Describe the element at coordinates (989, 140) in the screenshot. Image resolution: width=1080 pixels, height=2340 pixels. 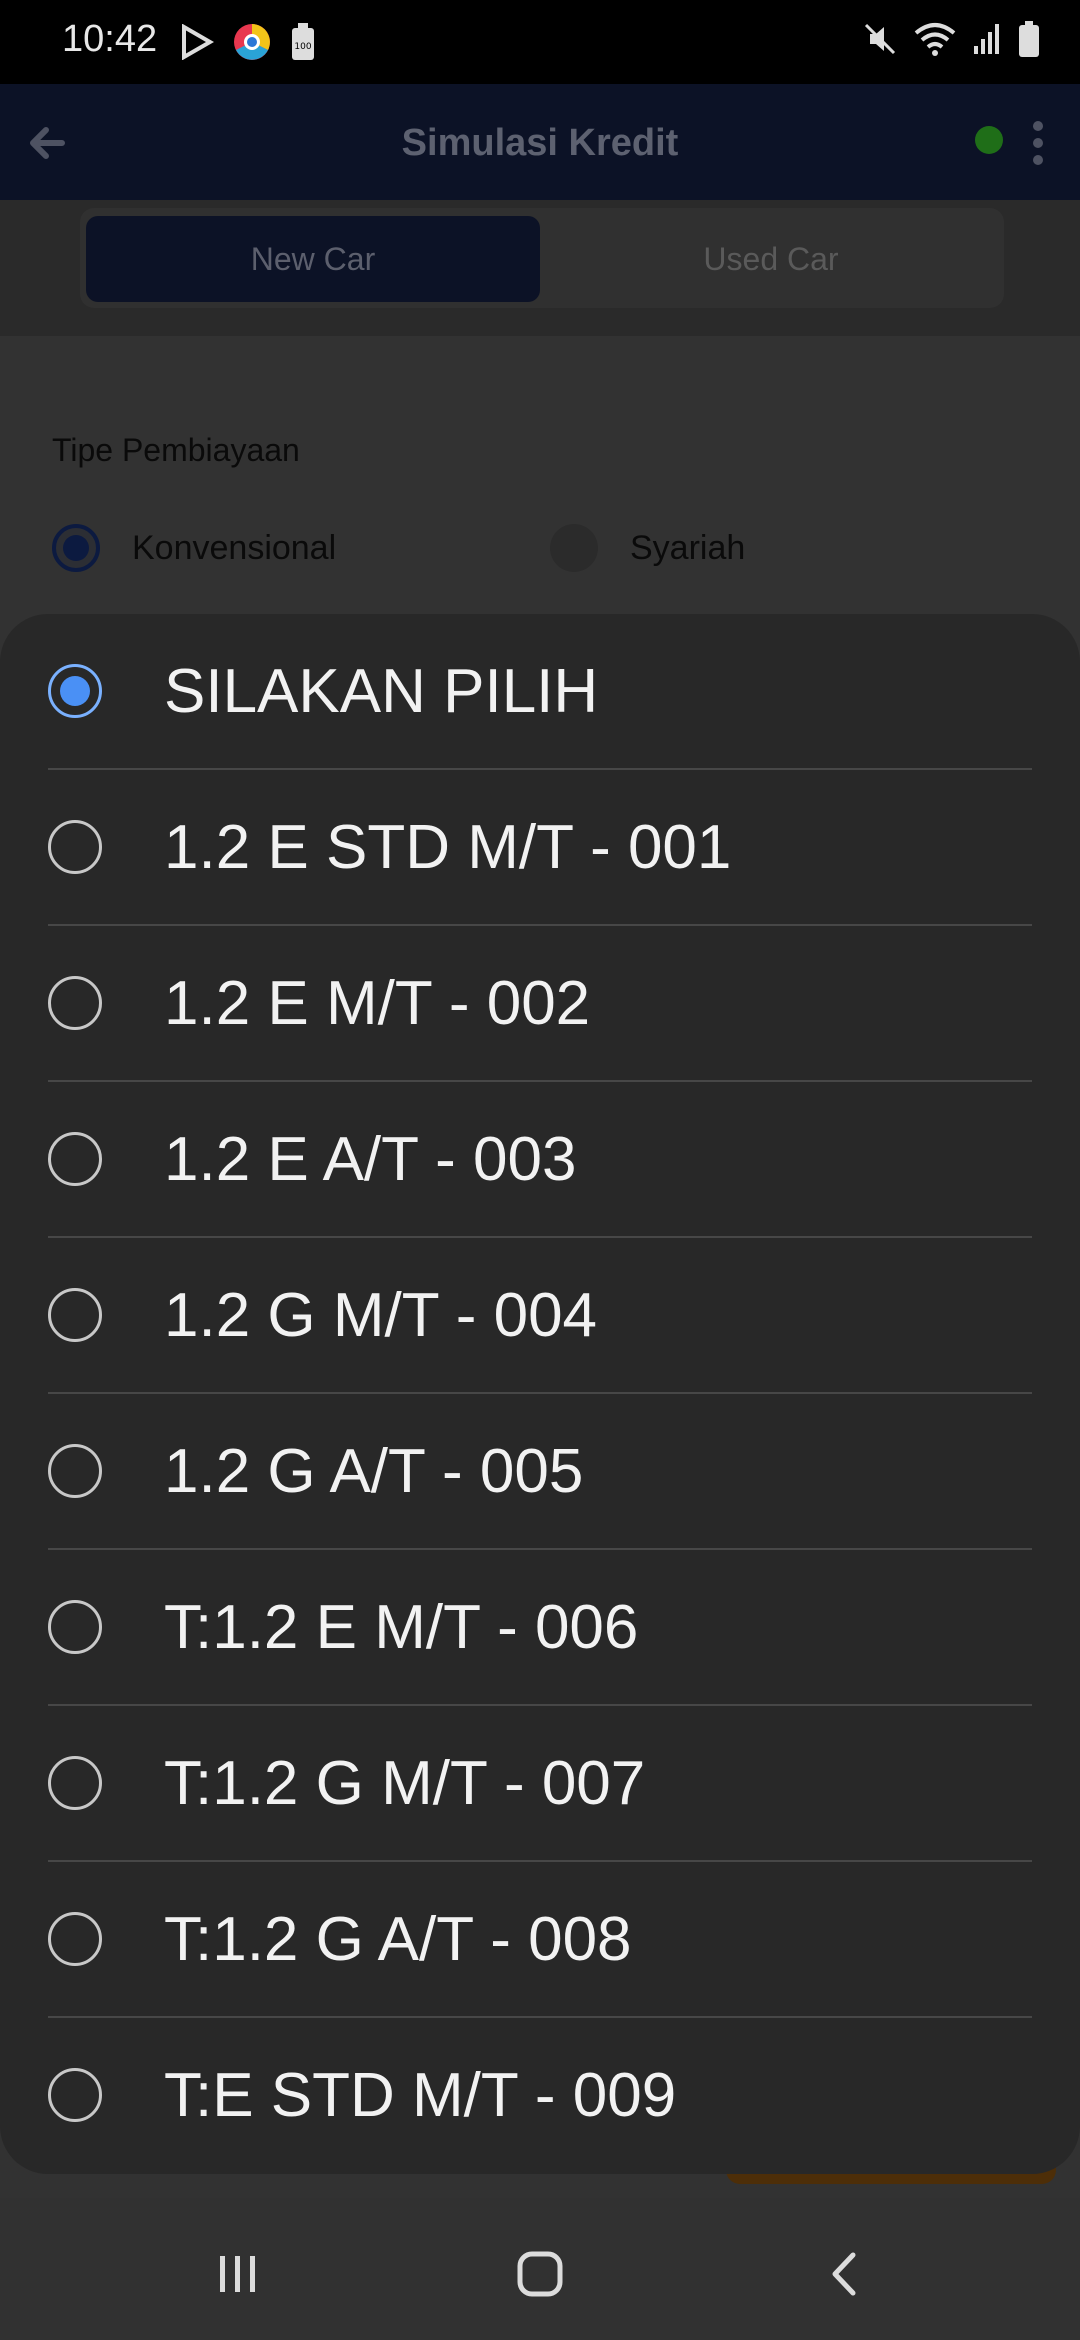
I see `online-status-indicator` at that location.